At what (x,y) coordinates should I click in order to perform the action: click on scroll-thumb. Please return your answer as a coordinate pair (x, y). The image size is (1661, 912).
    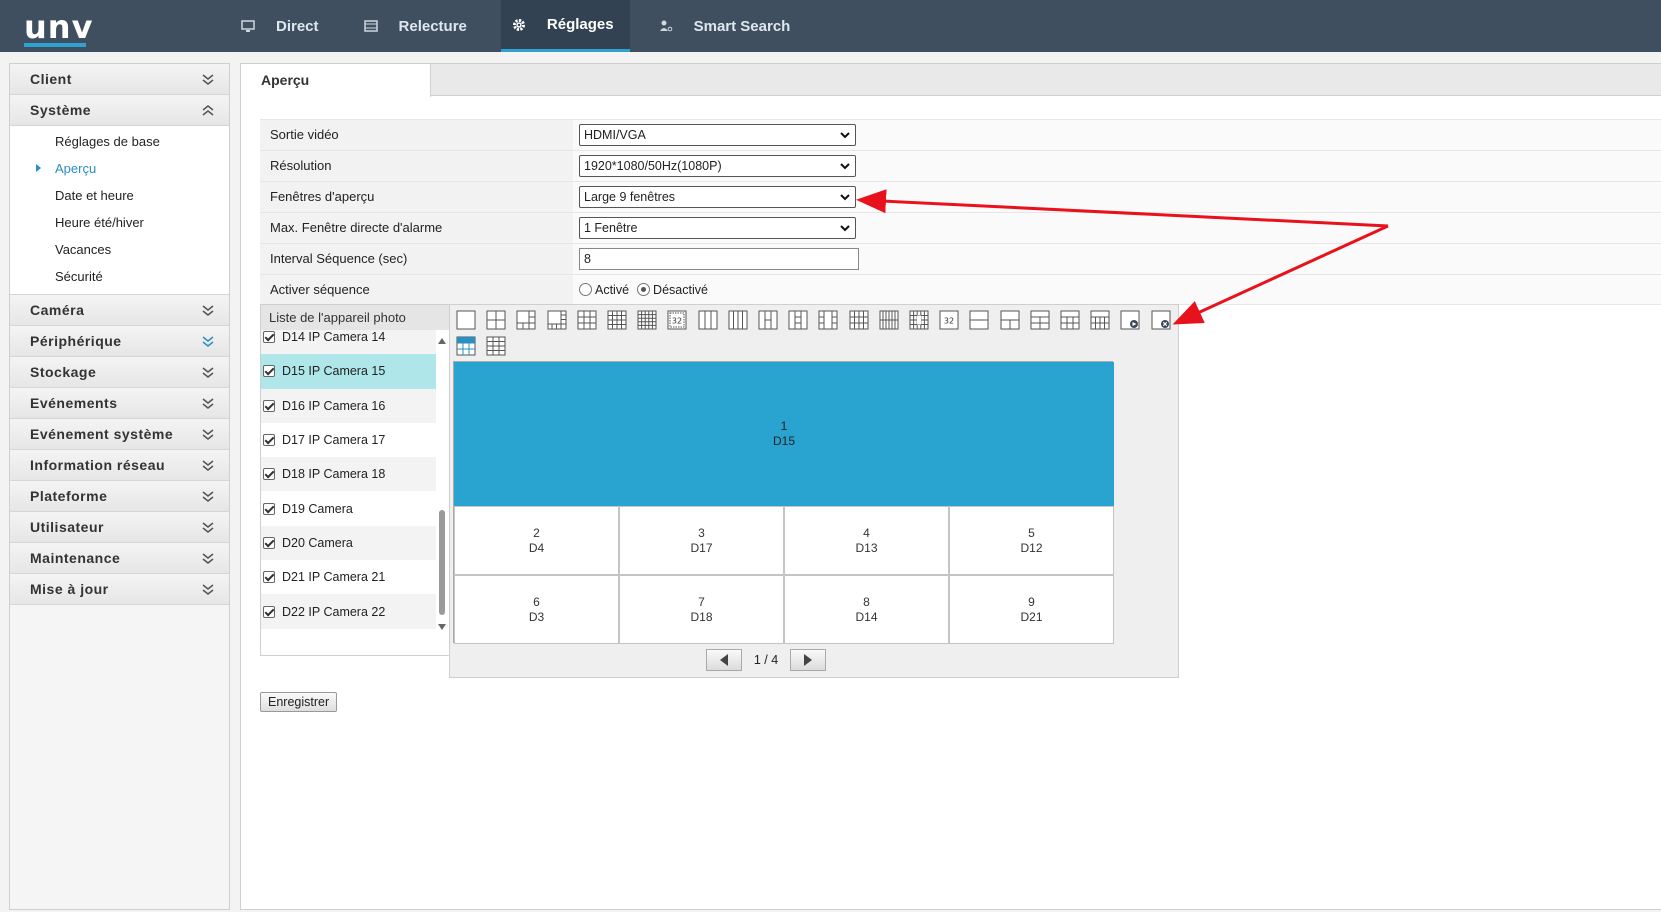
    Looking at the image, I should click on (442, 562).